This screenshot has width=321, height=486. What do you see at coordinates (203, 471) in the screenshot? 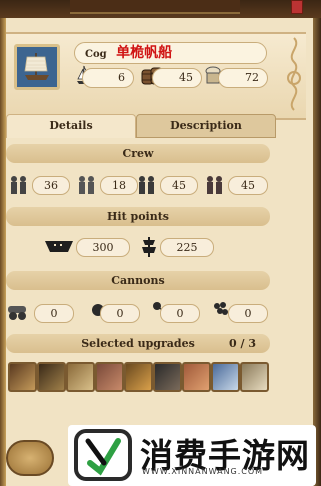
I see `watermark-url: WWW.XINNANWANG.COM` at bounding box center [203, 471].